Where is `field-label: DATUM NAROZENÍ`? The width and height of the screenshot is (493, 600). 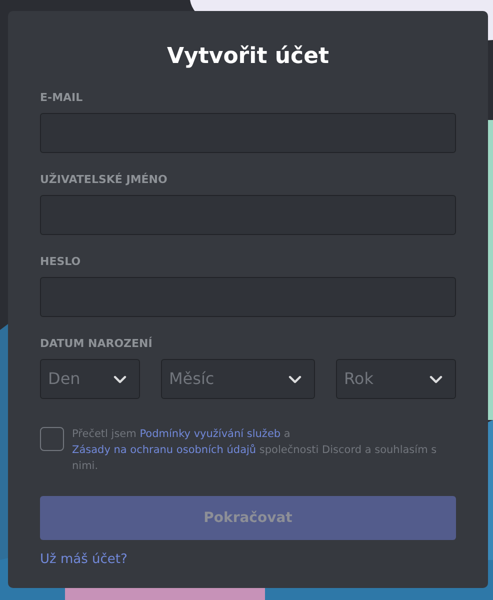 field-label: DATUM NAROZENÍ is located at coordinates (97, 344).